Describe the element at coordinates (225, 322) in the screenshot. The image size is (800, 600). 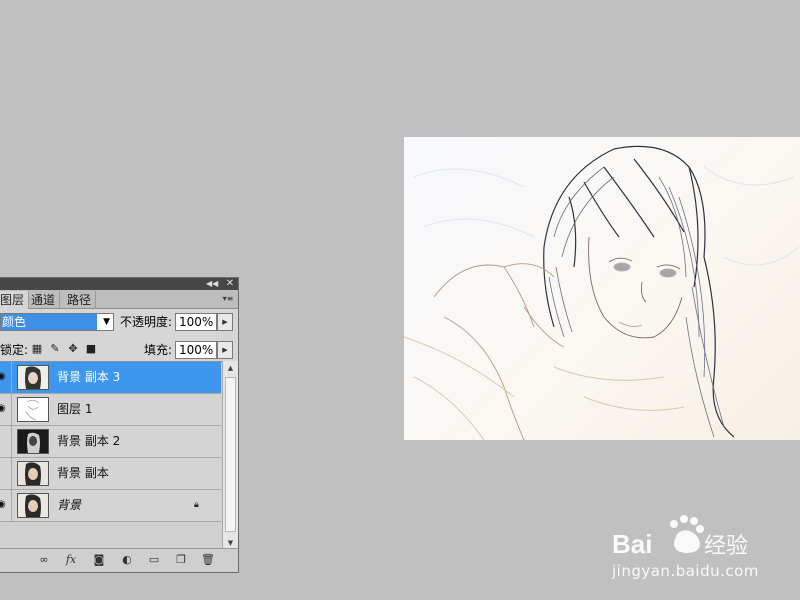
I see `opacity-slider-arrow-icon: ▶` at that location.